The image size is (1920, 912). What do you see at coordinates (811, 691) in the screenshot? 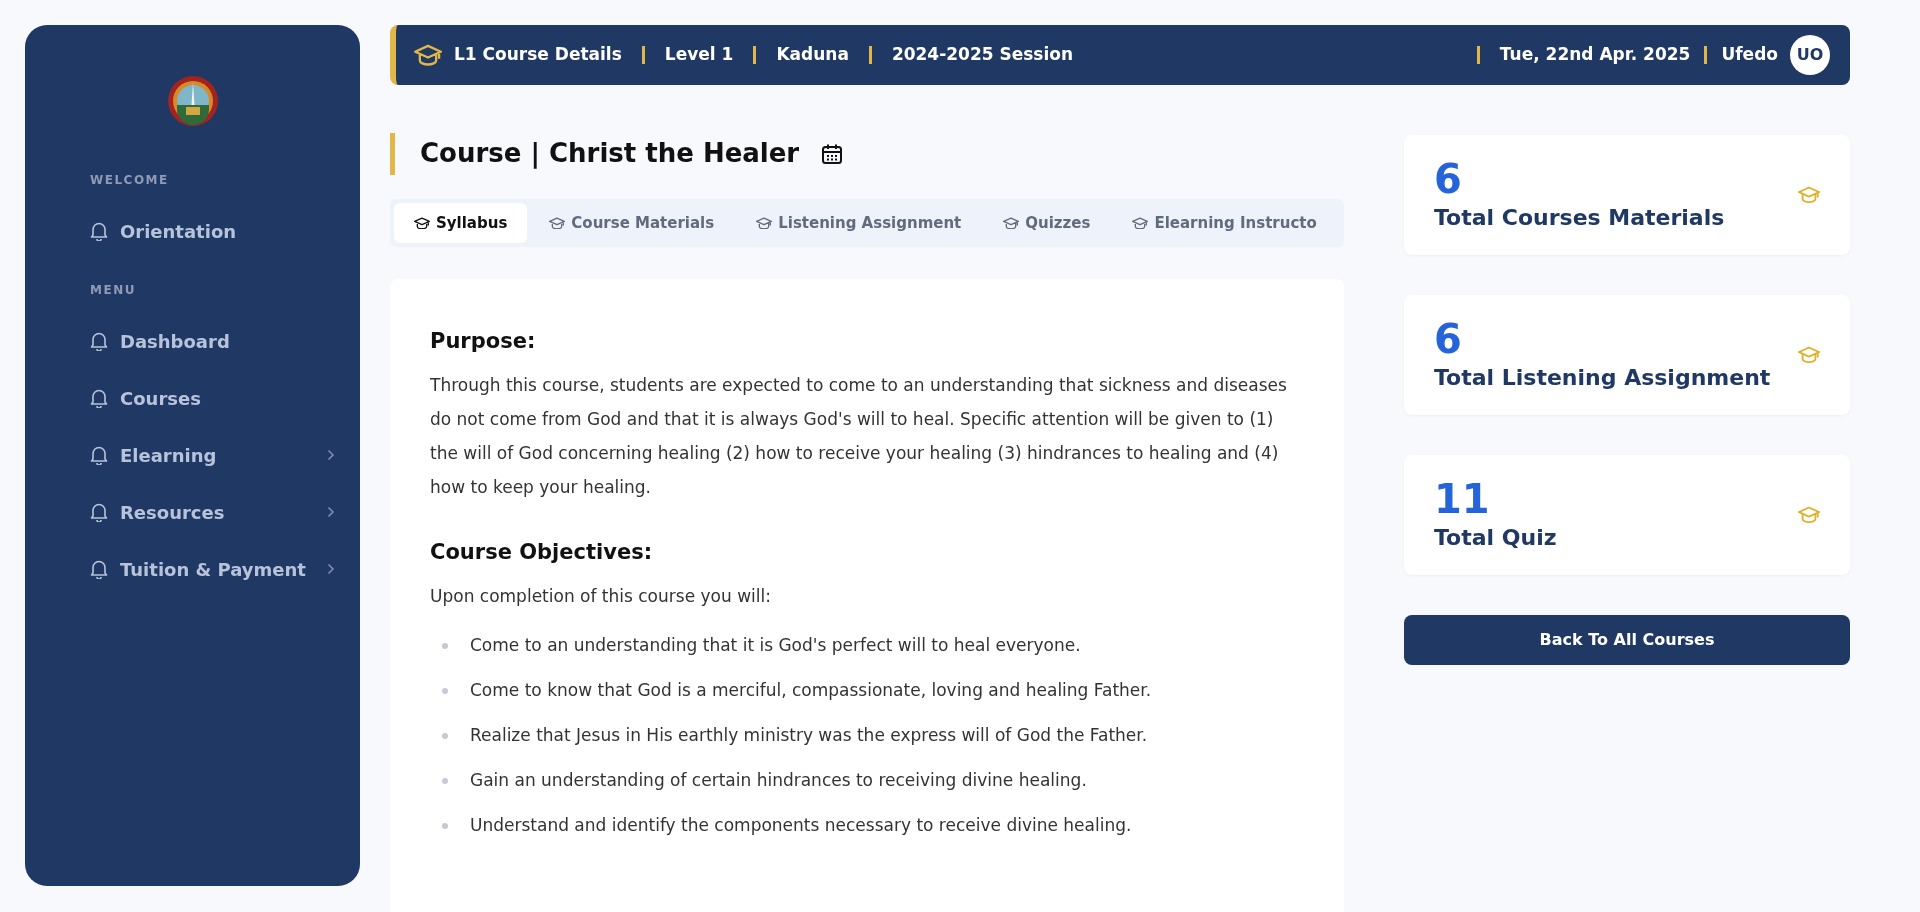
I see `list-item-text: Come to know that God is a merciful, compassionate, loving and healing Father.` at bounding box center [811, 691].